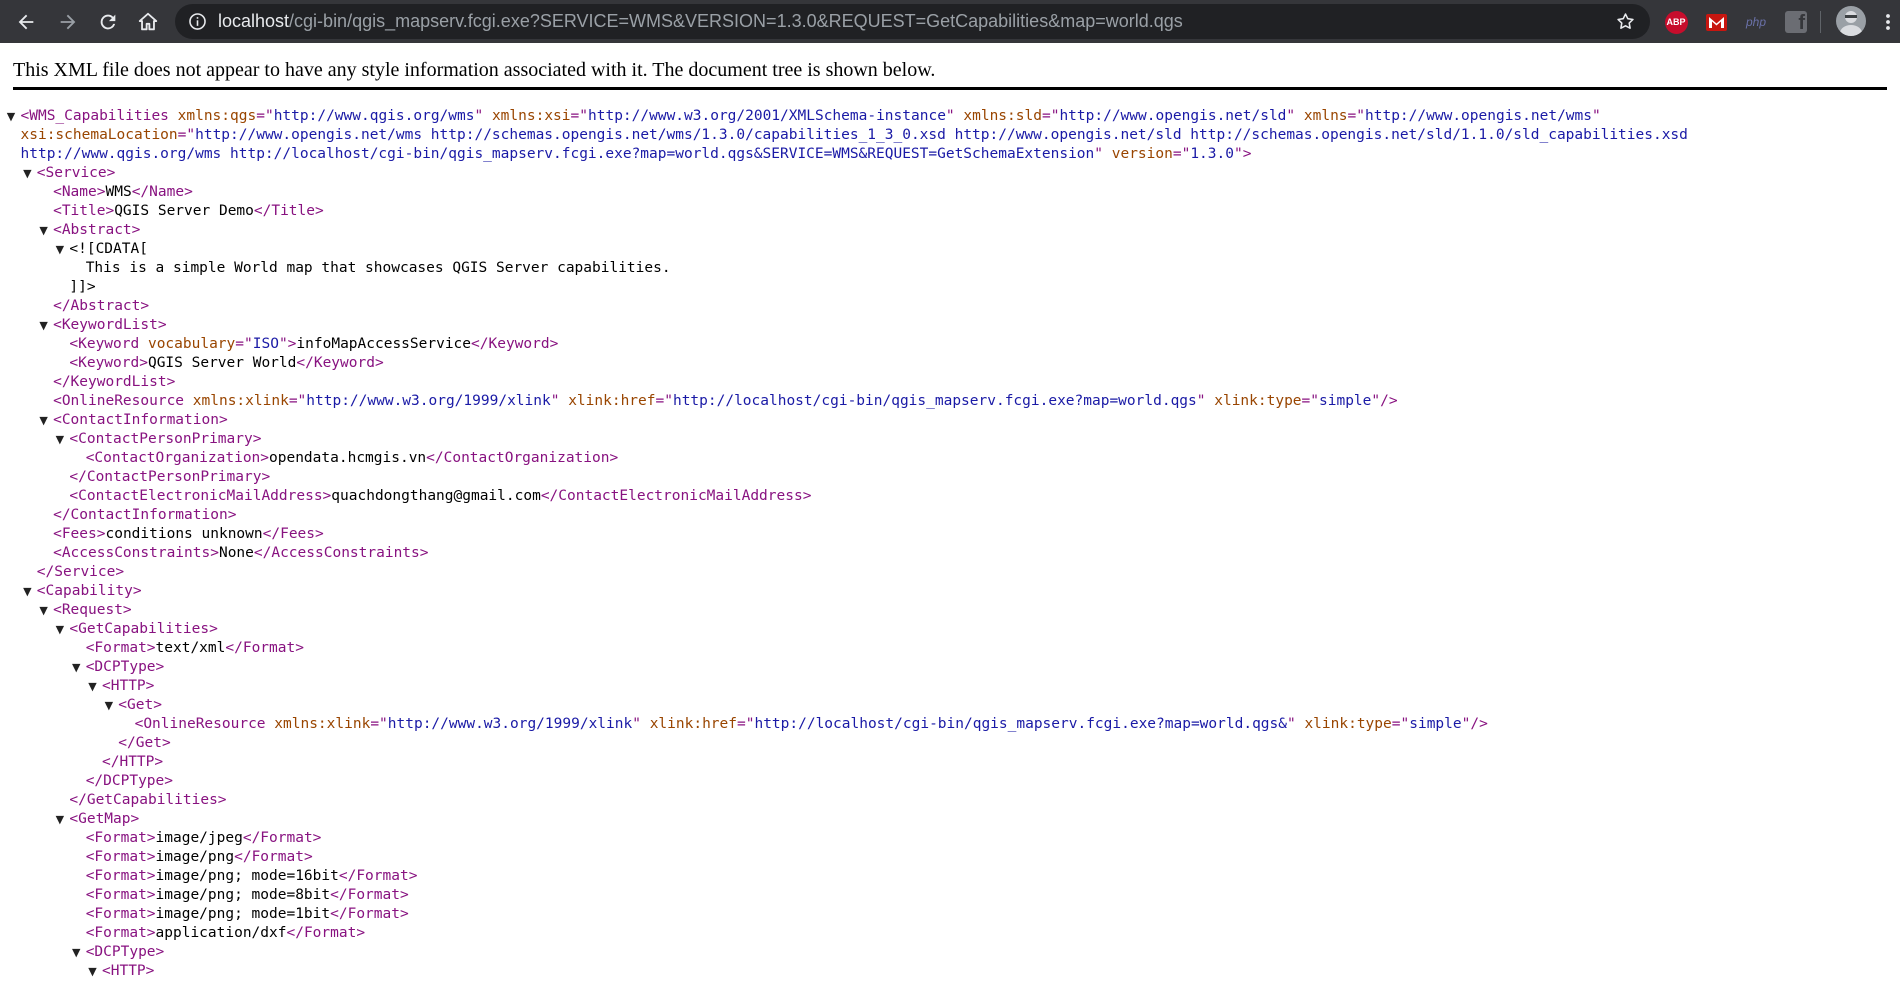  Describe the element at coordinates (950, 88) in the screenshot. I see `notice-divider` at that location.